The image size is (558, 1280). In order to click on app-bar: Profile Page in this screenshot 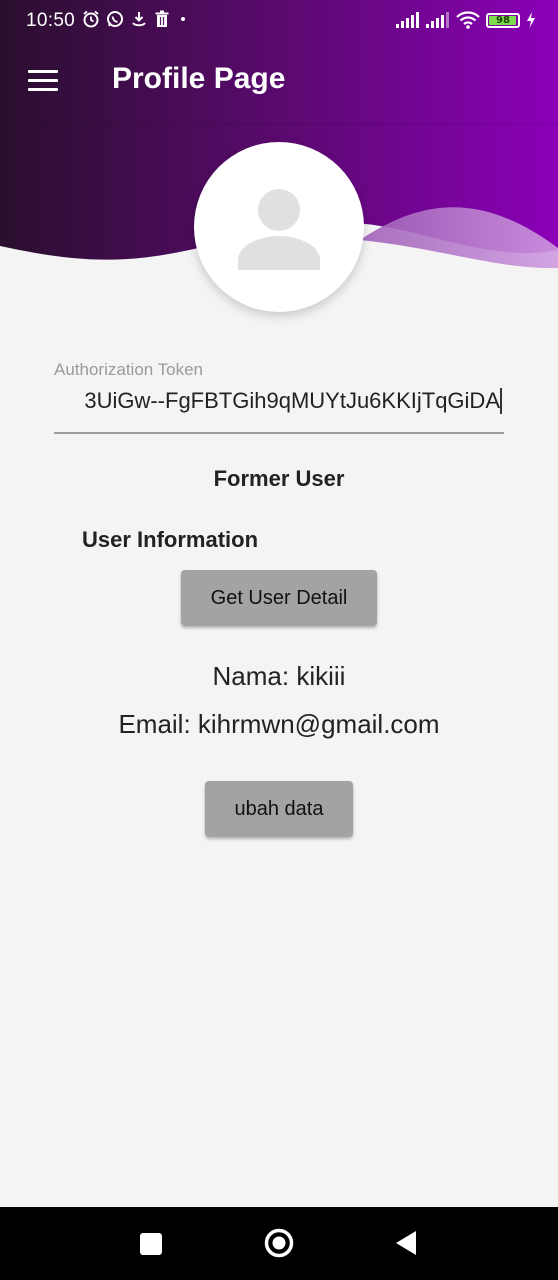, I will do `click(279, 82)`.